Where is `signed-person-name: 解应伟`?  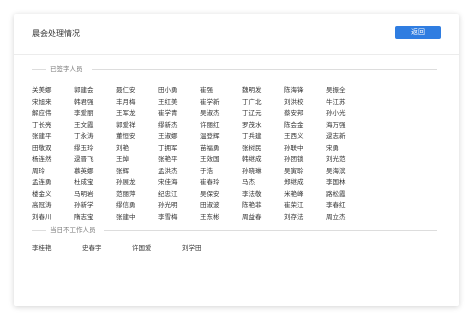
signed-person-name: 解应伟 is located at coordinates (42, 113).